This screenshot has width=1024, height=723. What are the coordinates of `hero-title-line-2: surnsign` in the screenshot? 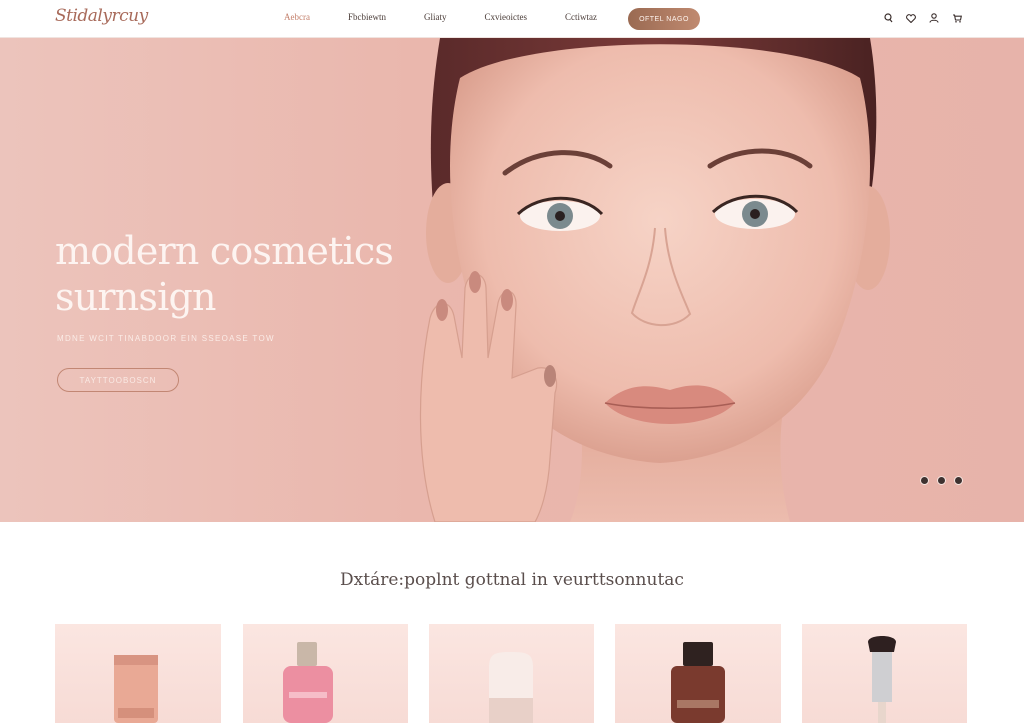 It's located at (135, 297).